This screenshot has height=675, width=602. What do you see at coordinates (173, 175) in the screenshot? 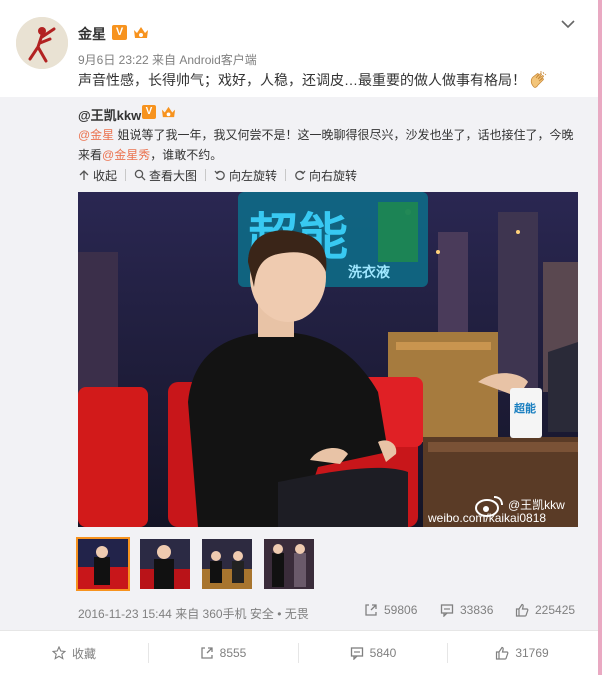
I see `view-large-label: 查看大图` at bounding box center [173, 175].